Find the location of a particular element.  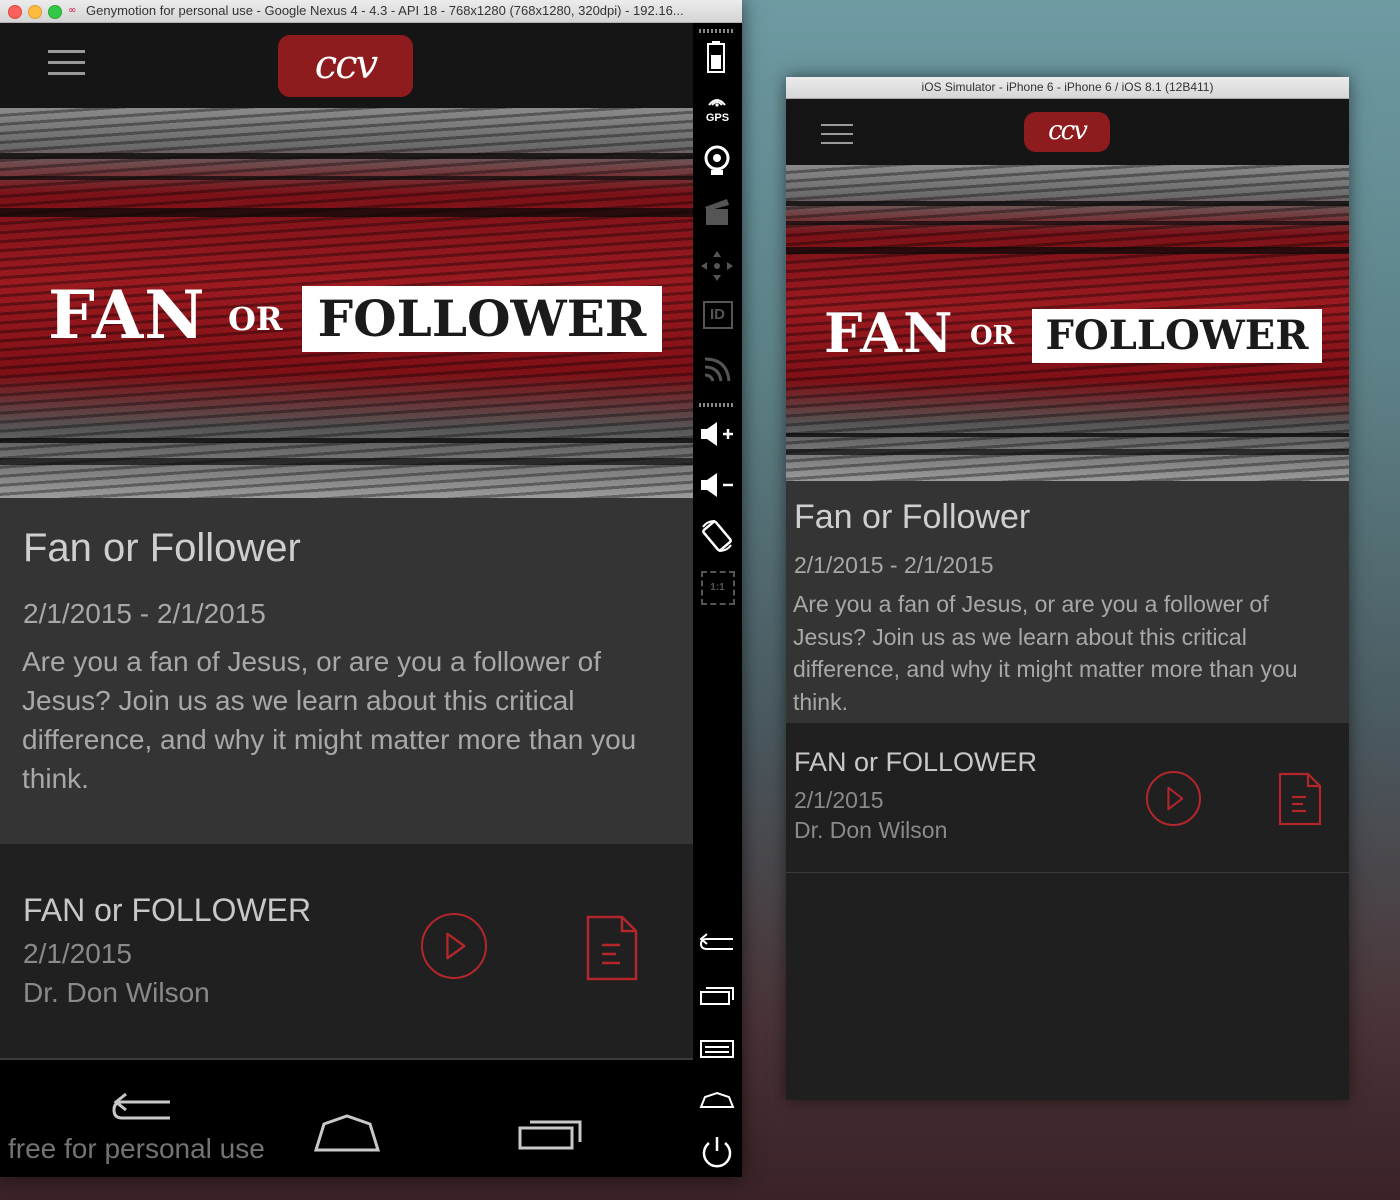

recent-apps-icon is located at coordinates (717, 996).